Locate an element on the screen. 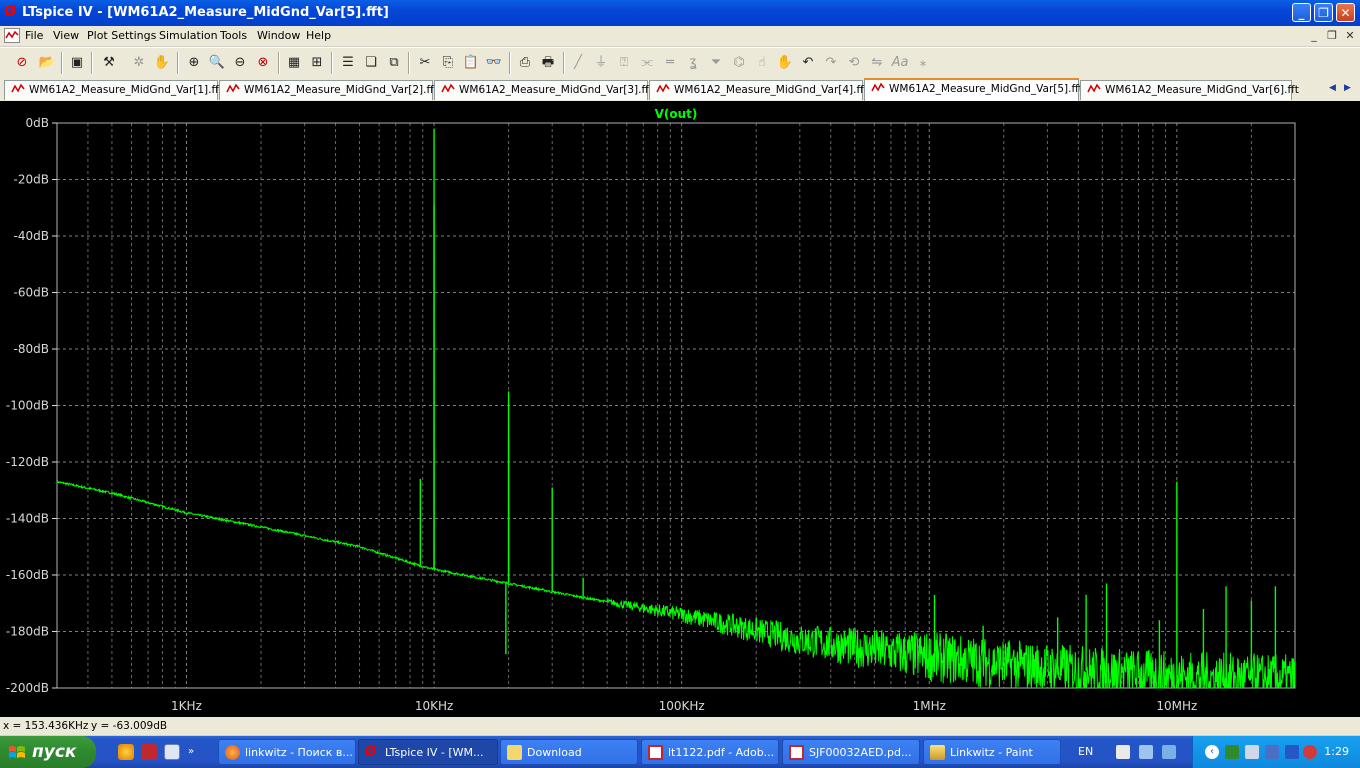  mdi-close-button: ✕ is located at coordinates (1350, 35).